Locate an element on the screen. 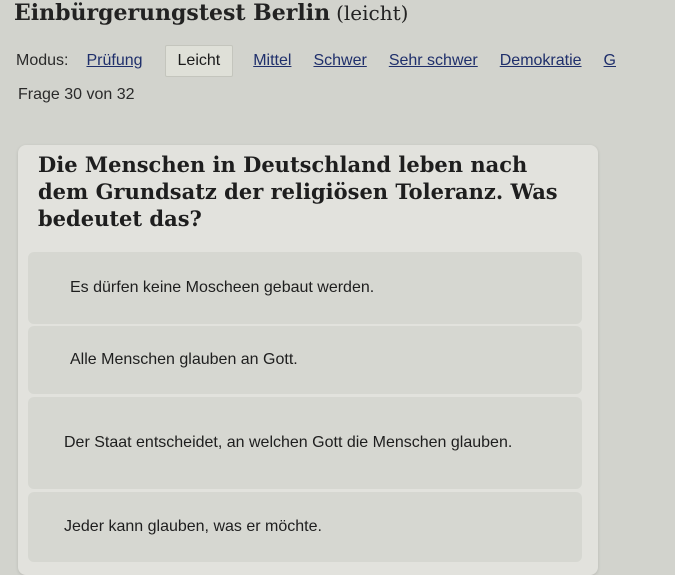 This screenshot has height=575, width=675. answer-option-4: Jeder kann glauben, was er möchte. is located at coordinates (305, 527).